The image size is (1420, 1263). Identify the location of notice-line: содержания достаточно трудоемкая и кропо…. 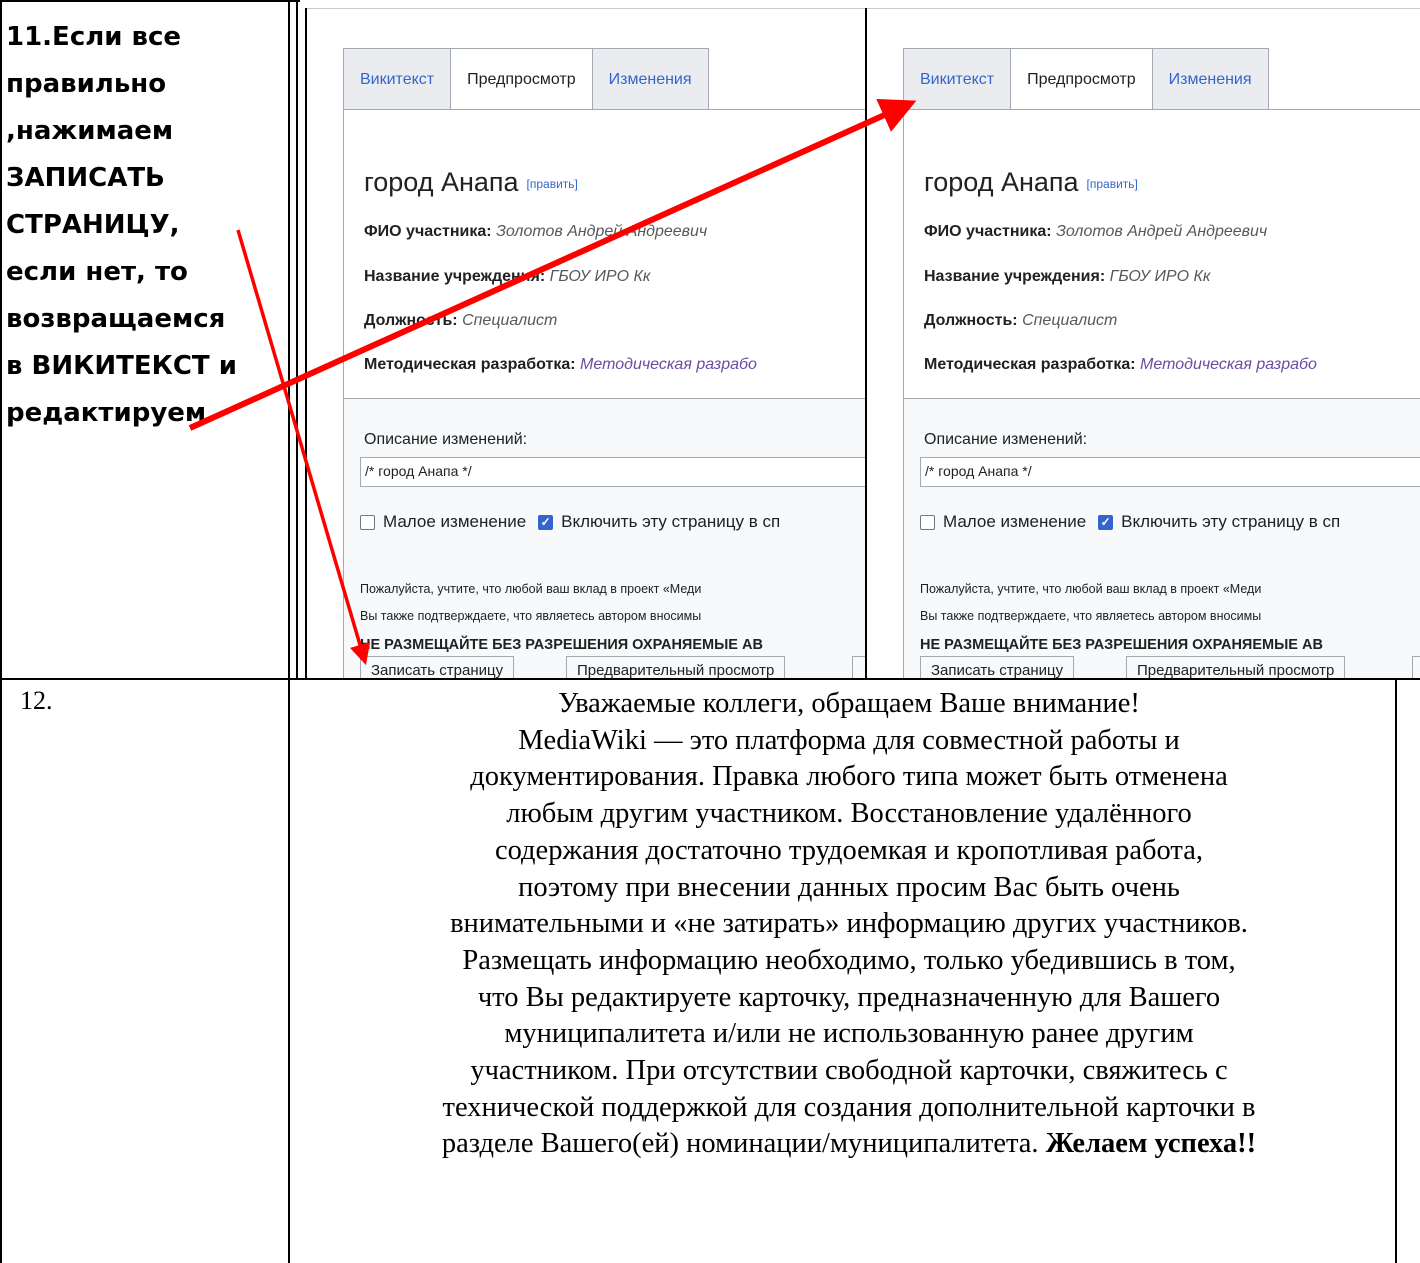
(849, 850).